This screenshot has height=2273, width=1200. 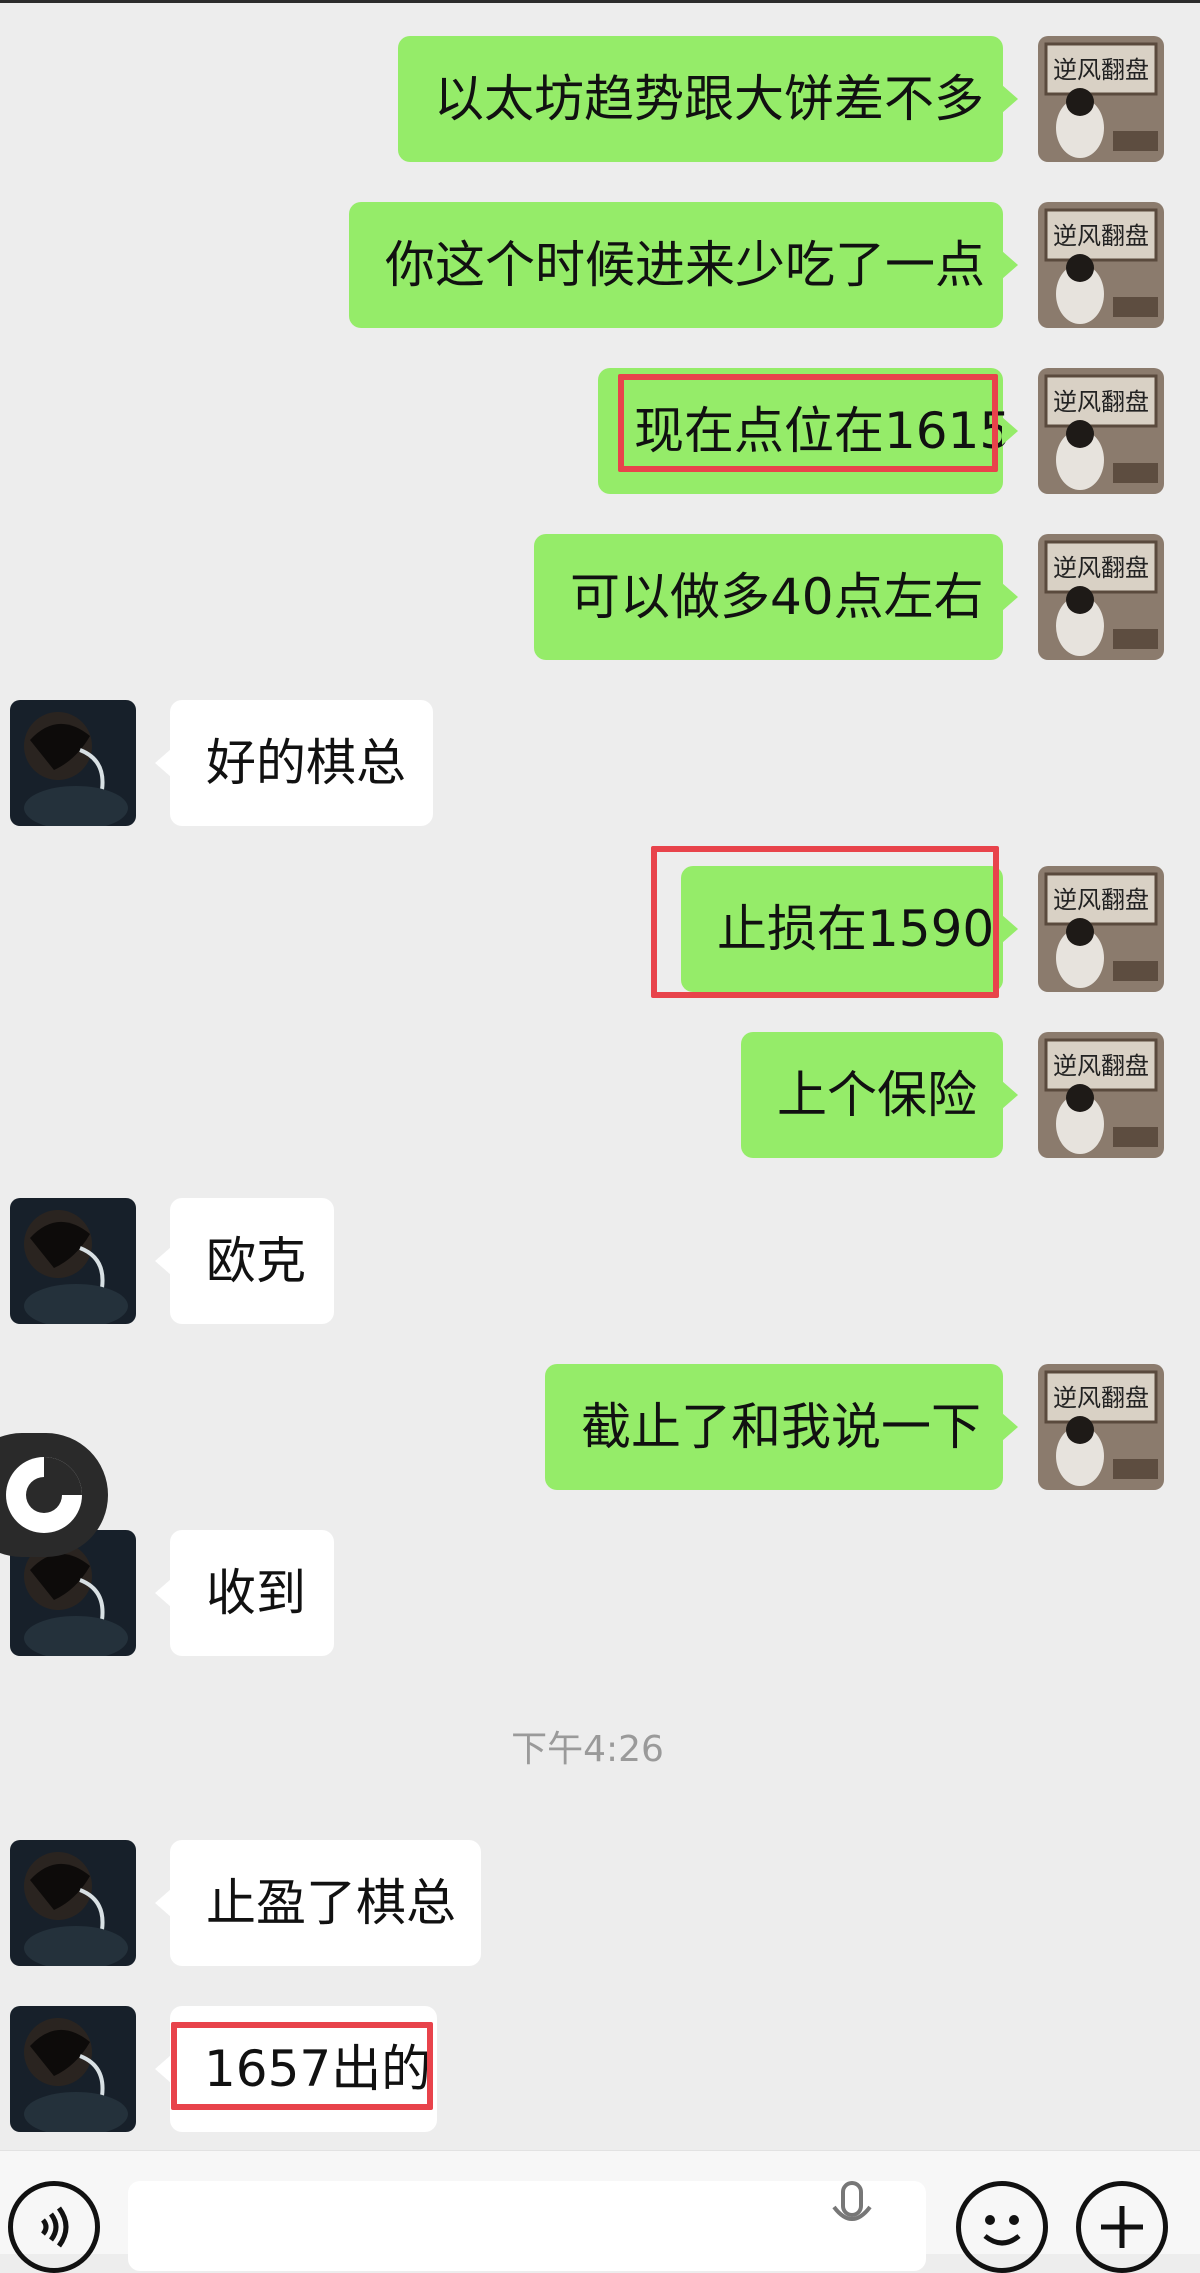 I want to click on message-row: 1657出的, so click(x=600, y=2069).